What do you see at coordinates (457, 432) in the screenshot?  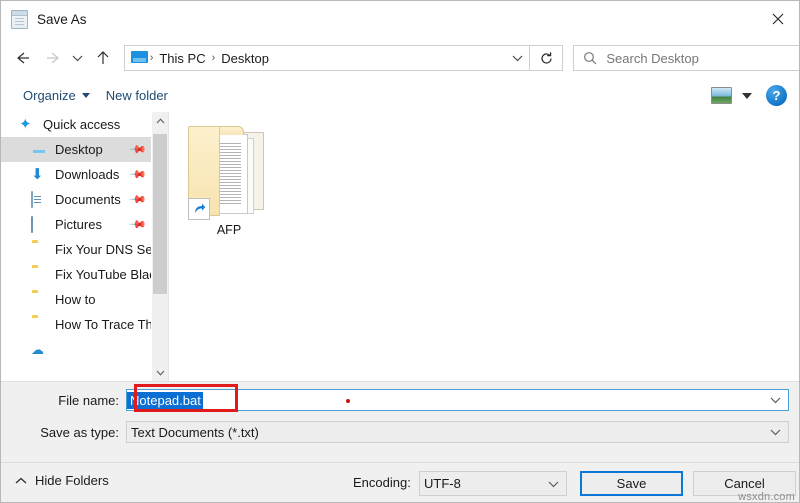 I see `save-as-type-dropdown: Text Documents (*.txt)` at bounding box center [457, 432].